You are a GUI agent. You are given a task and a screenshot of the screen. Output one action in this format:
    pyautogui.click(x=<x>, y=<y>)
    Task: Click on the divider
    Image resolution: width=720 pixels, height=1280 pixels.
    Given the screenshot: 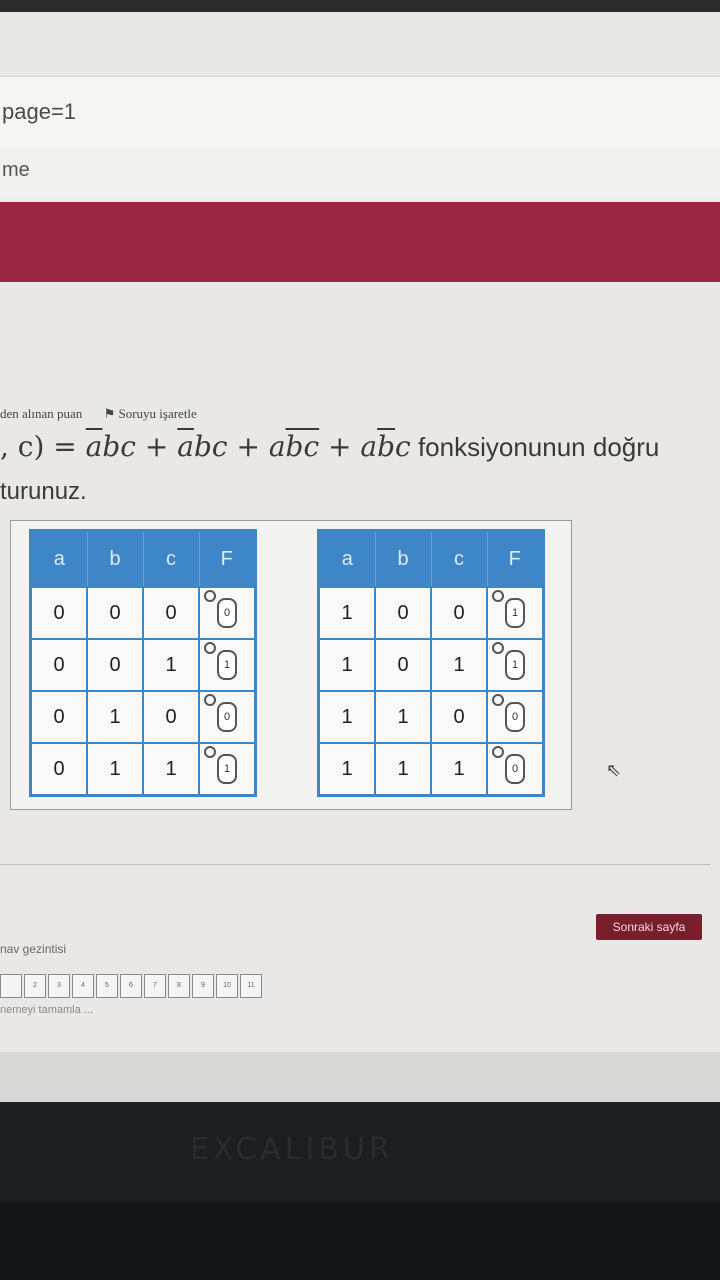 What is the action you would take?
    pyautogui.click(x=355, y=864)
    